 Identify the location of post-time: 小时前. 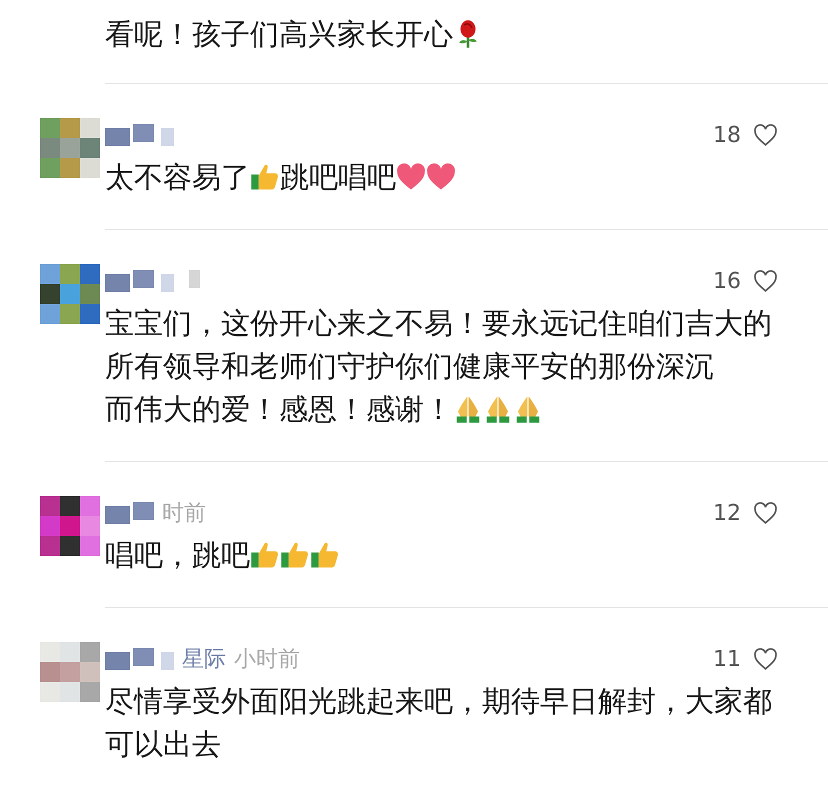
(267, 660).